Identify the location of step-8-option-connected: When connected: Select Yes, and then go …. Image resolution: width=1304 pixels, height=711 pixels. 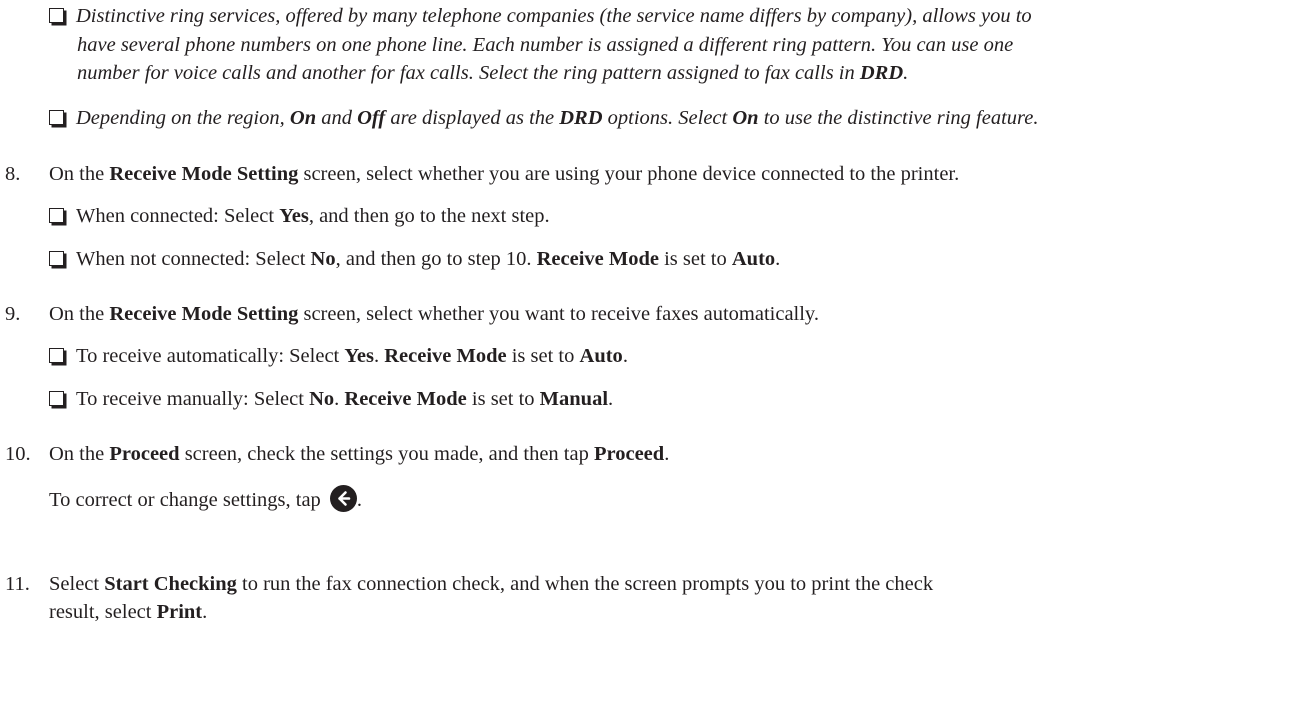
(299, 216).